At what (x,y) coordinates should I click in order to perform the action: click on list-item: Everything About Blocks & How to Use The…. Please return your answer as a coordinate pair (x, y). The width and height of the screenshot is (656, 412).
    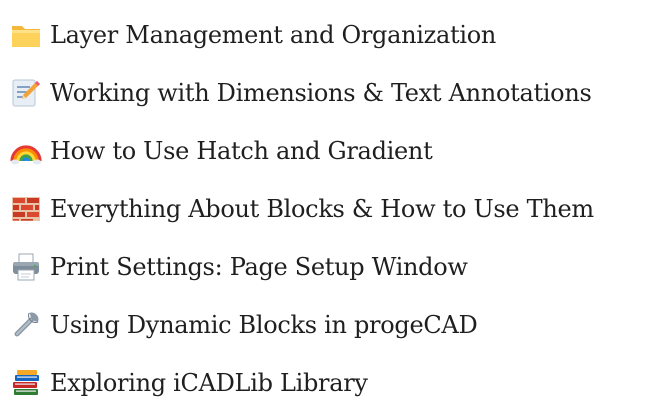
    Looking at the image, I should click on (330, 209).